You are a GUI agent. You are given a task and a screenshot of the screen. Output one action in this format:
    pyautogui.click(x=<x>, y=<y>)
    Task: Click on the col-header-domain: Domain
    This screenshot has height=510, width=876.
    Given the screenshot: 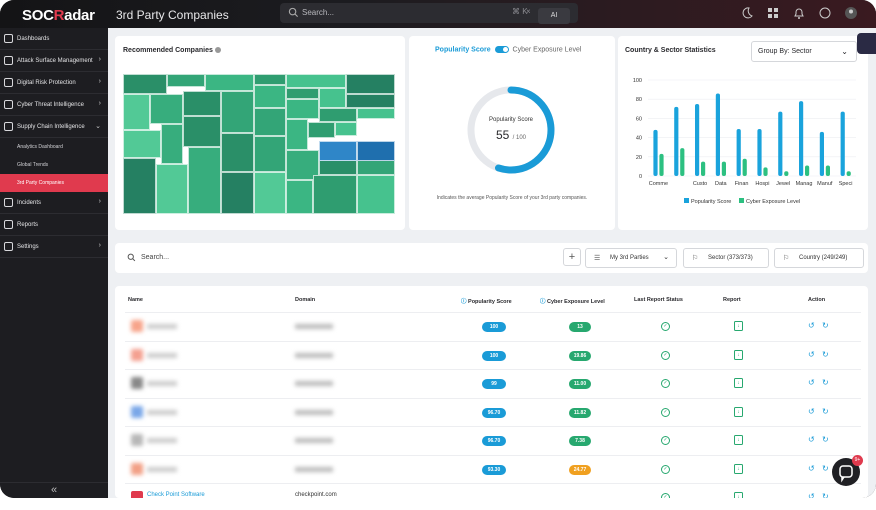 What is the action you would take?
    pyautogui.click(x=305, y=300)
    